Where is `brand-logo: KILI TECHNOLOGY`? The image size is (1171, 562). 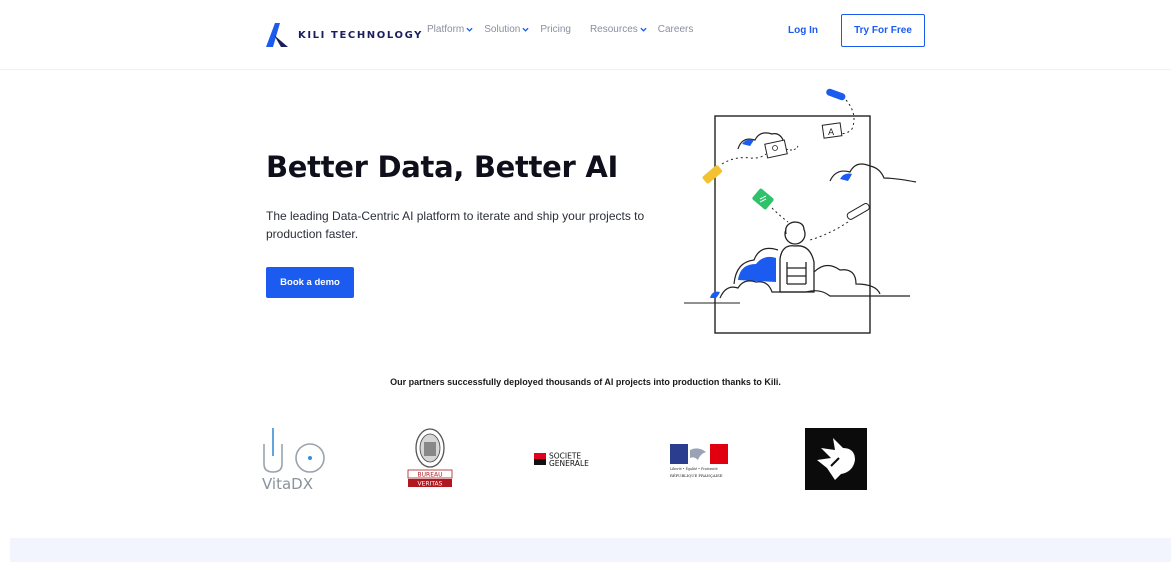 brand-logo: KILI TECHNOLOGY is located at coordinates (344, 35).